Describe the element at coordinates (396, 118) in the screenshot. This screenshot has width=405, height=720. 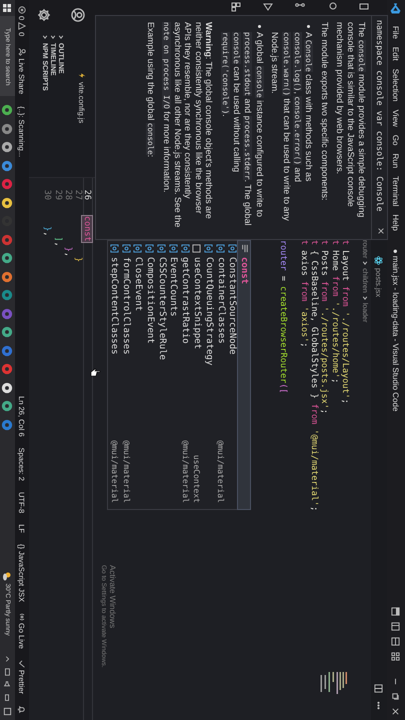
I see `menu-item: View` at that location.